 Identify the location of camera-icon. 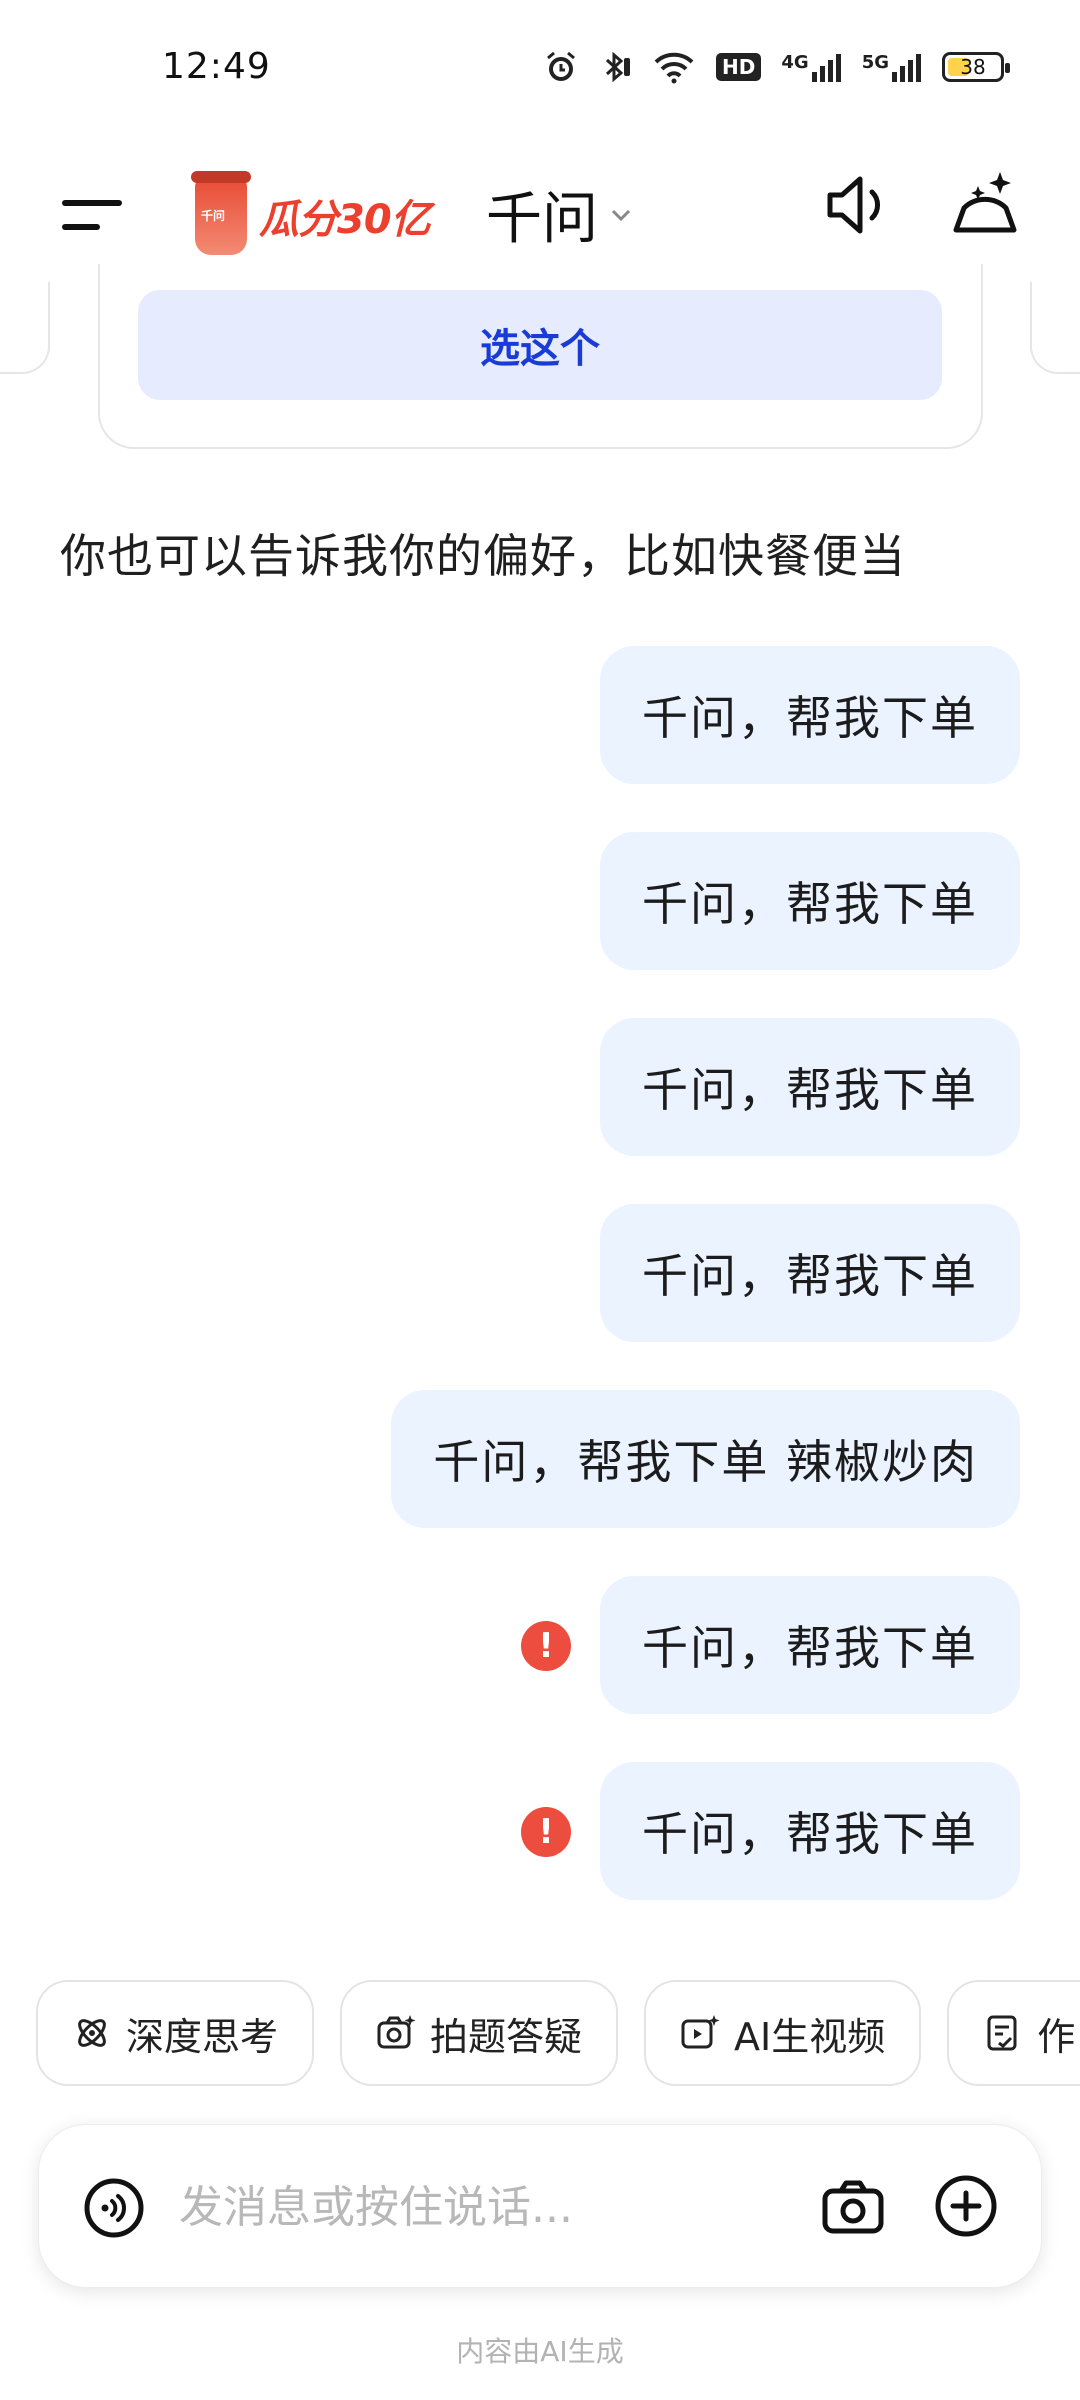
(853, 2207).